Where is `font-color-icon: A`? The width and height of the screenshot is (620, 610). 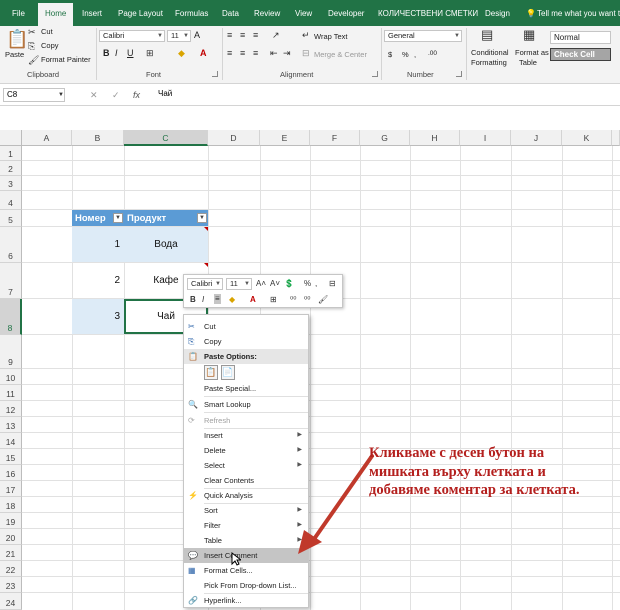 font-color-icon: A is located at coordinates (203, 53).